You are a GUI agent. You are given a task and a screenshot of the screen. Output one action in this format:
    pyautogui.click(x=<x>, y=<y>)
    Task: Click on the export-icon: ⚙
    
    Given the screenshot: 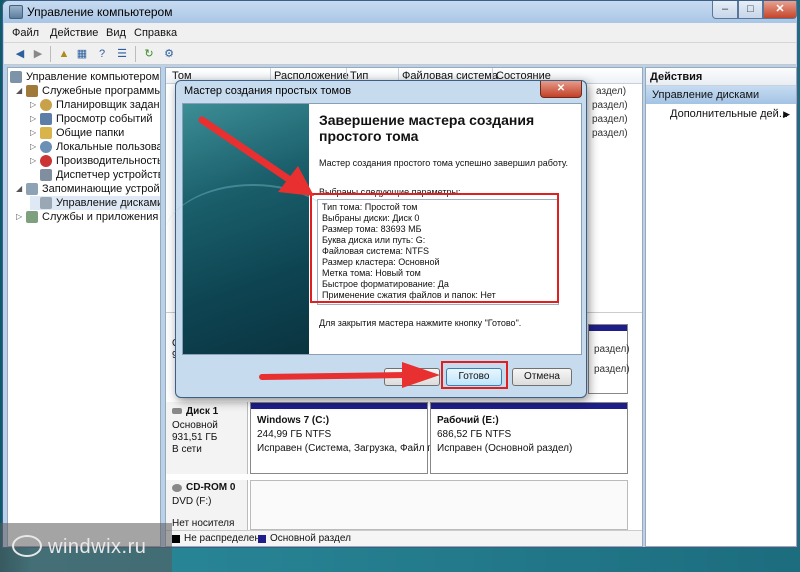 What is the action you would take?
    pyautogui.click(x=169, y=54)
    